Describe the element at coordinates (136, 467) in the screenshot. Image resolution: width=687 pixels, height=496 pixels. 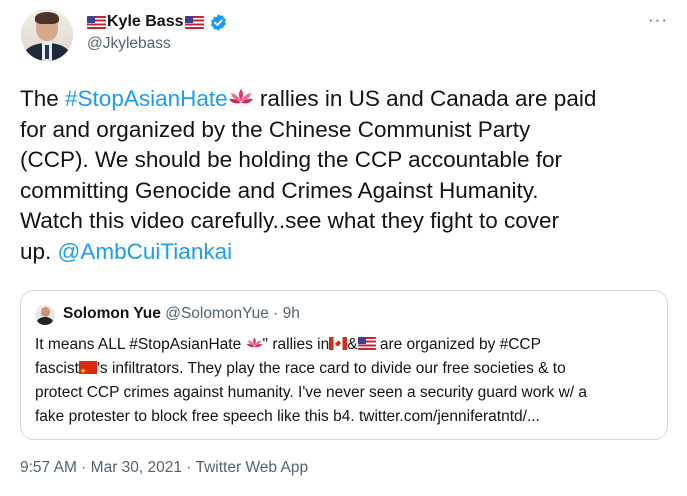
I see `tweet-date: Mar 30, 2021` at that location.